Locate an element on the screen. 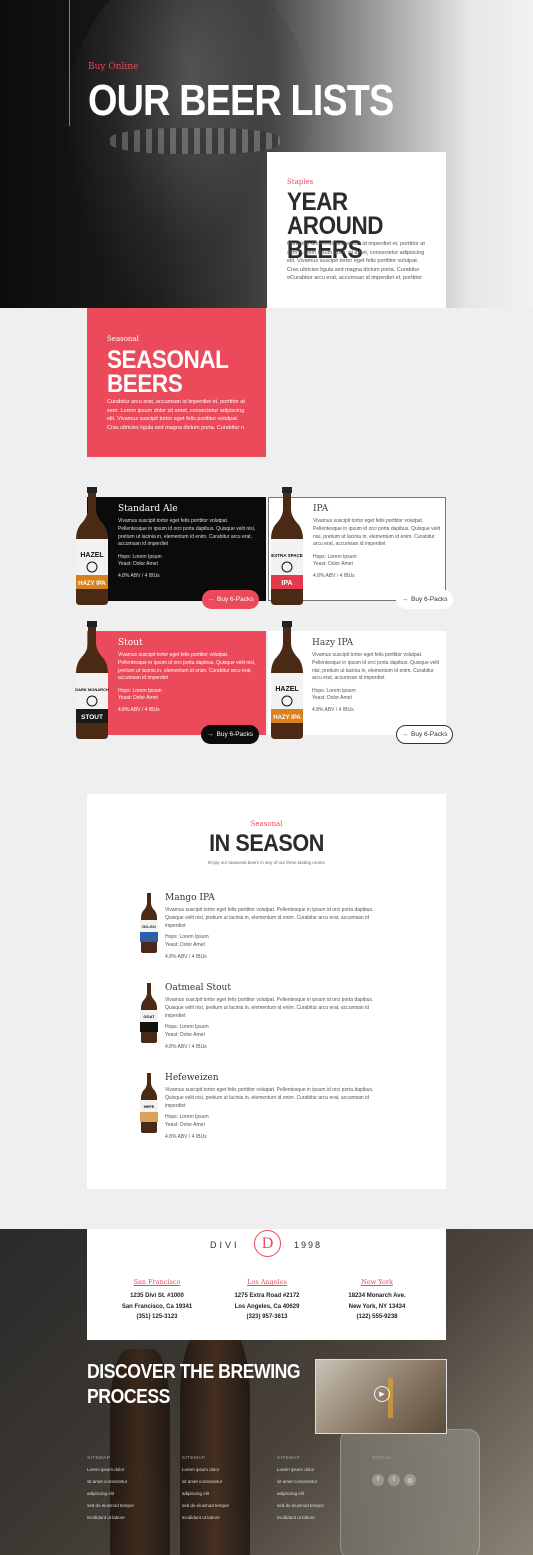 The image size is (533, 1555). beer-name: IPA is located at coordinates (321, 509).